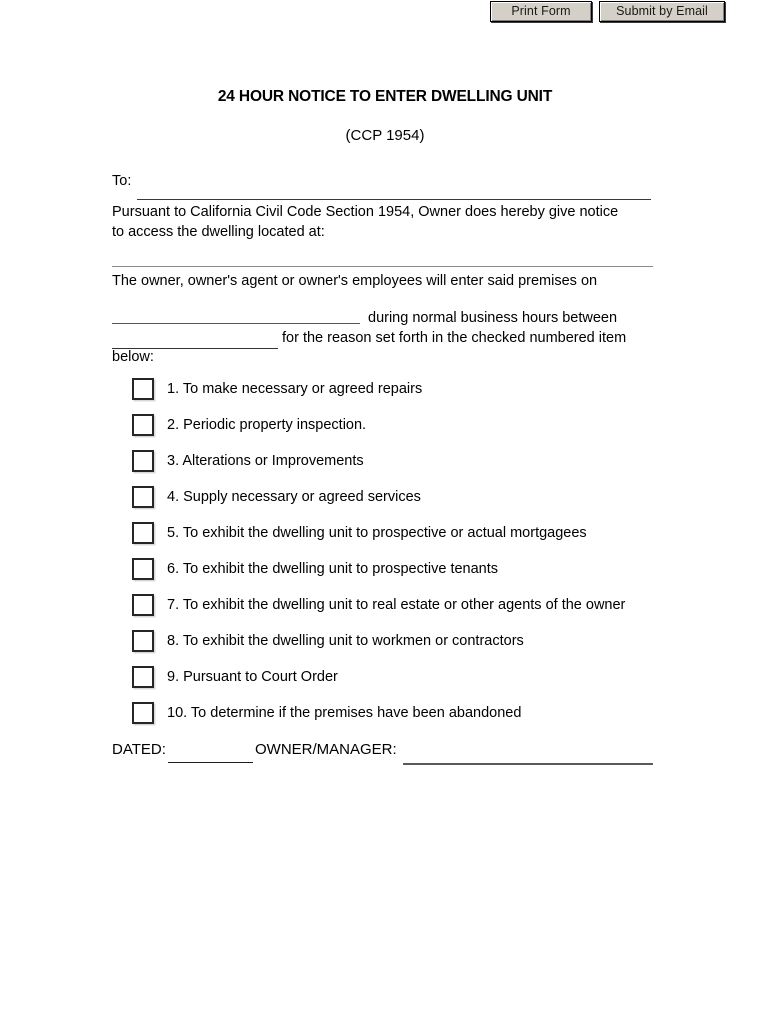  Describe the element at coordinates (122, 181) in the screenshot. I see `to-label: To:` at that location.